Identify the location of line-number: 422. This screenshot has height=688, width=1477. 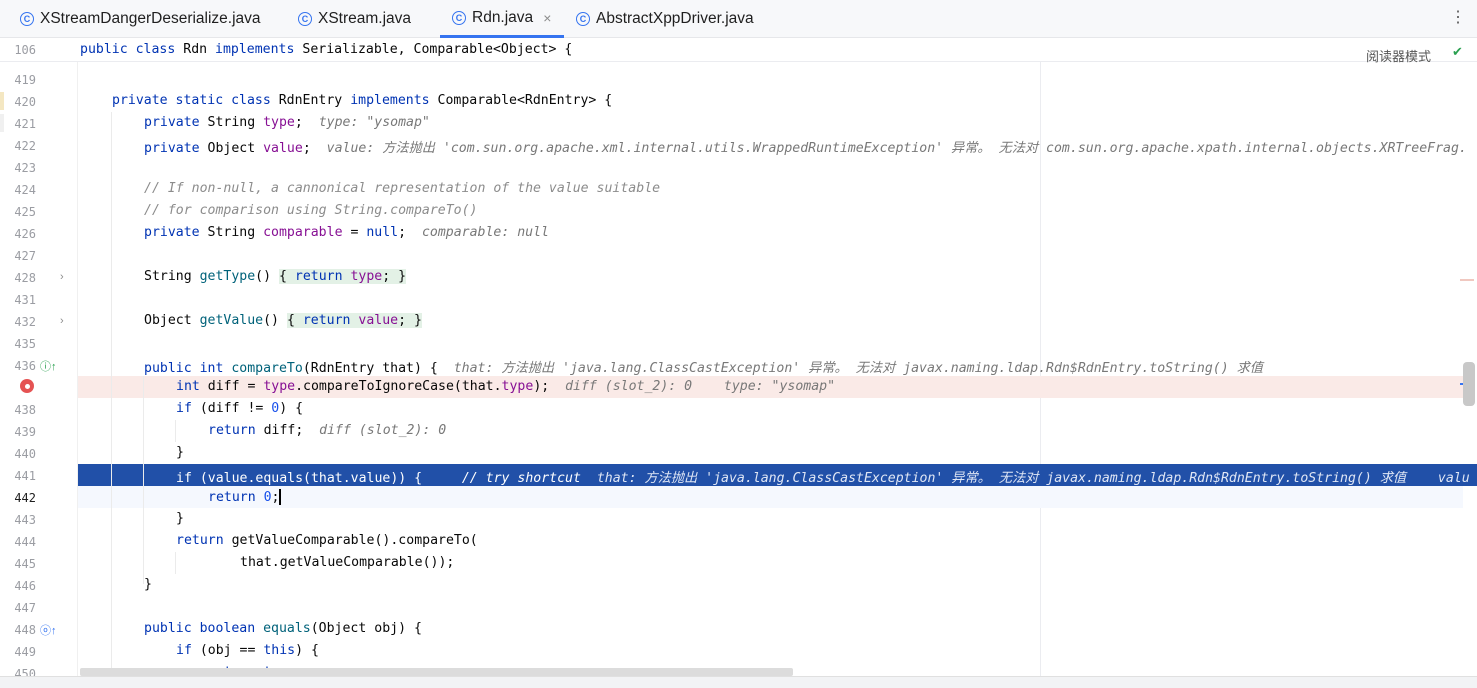
(25, 146).